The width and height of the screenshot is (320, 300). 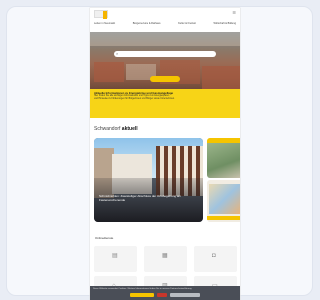 What do you see at coordinates (142, 295) in the screenshot?
I see `cookie-accept-button` at bounding box center [142, 295].